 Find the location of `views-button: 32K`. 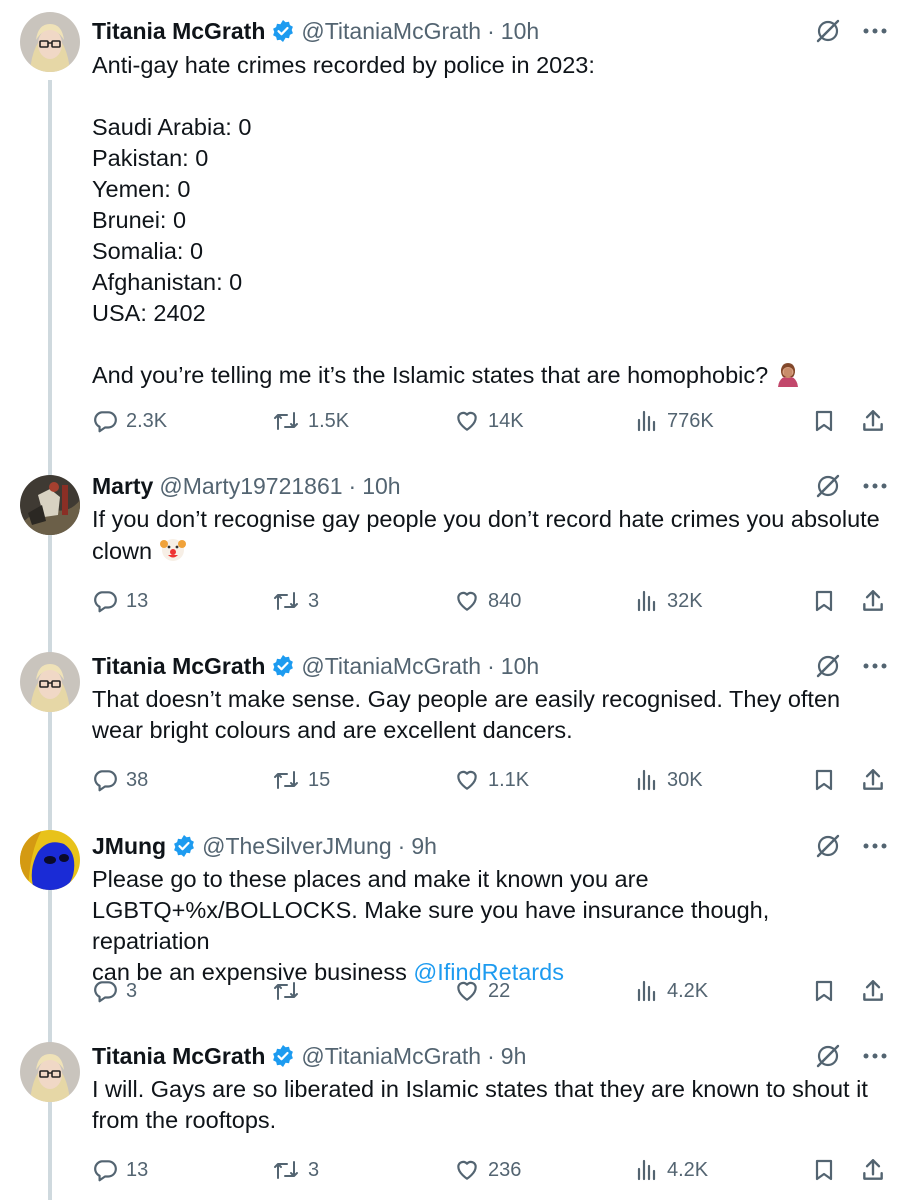

views-button: 32K is located at coordinates (669, 601).